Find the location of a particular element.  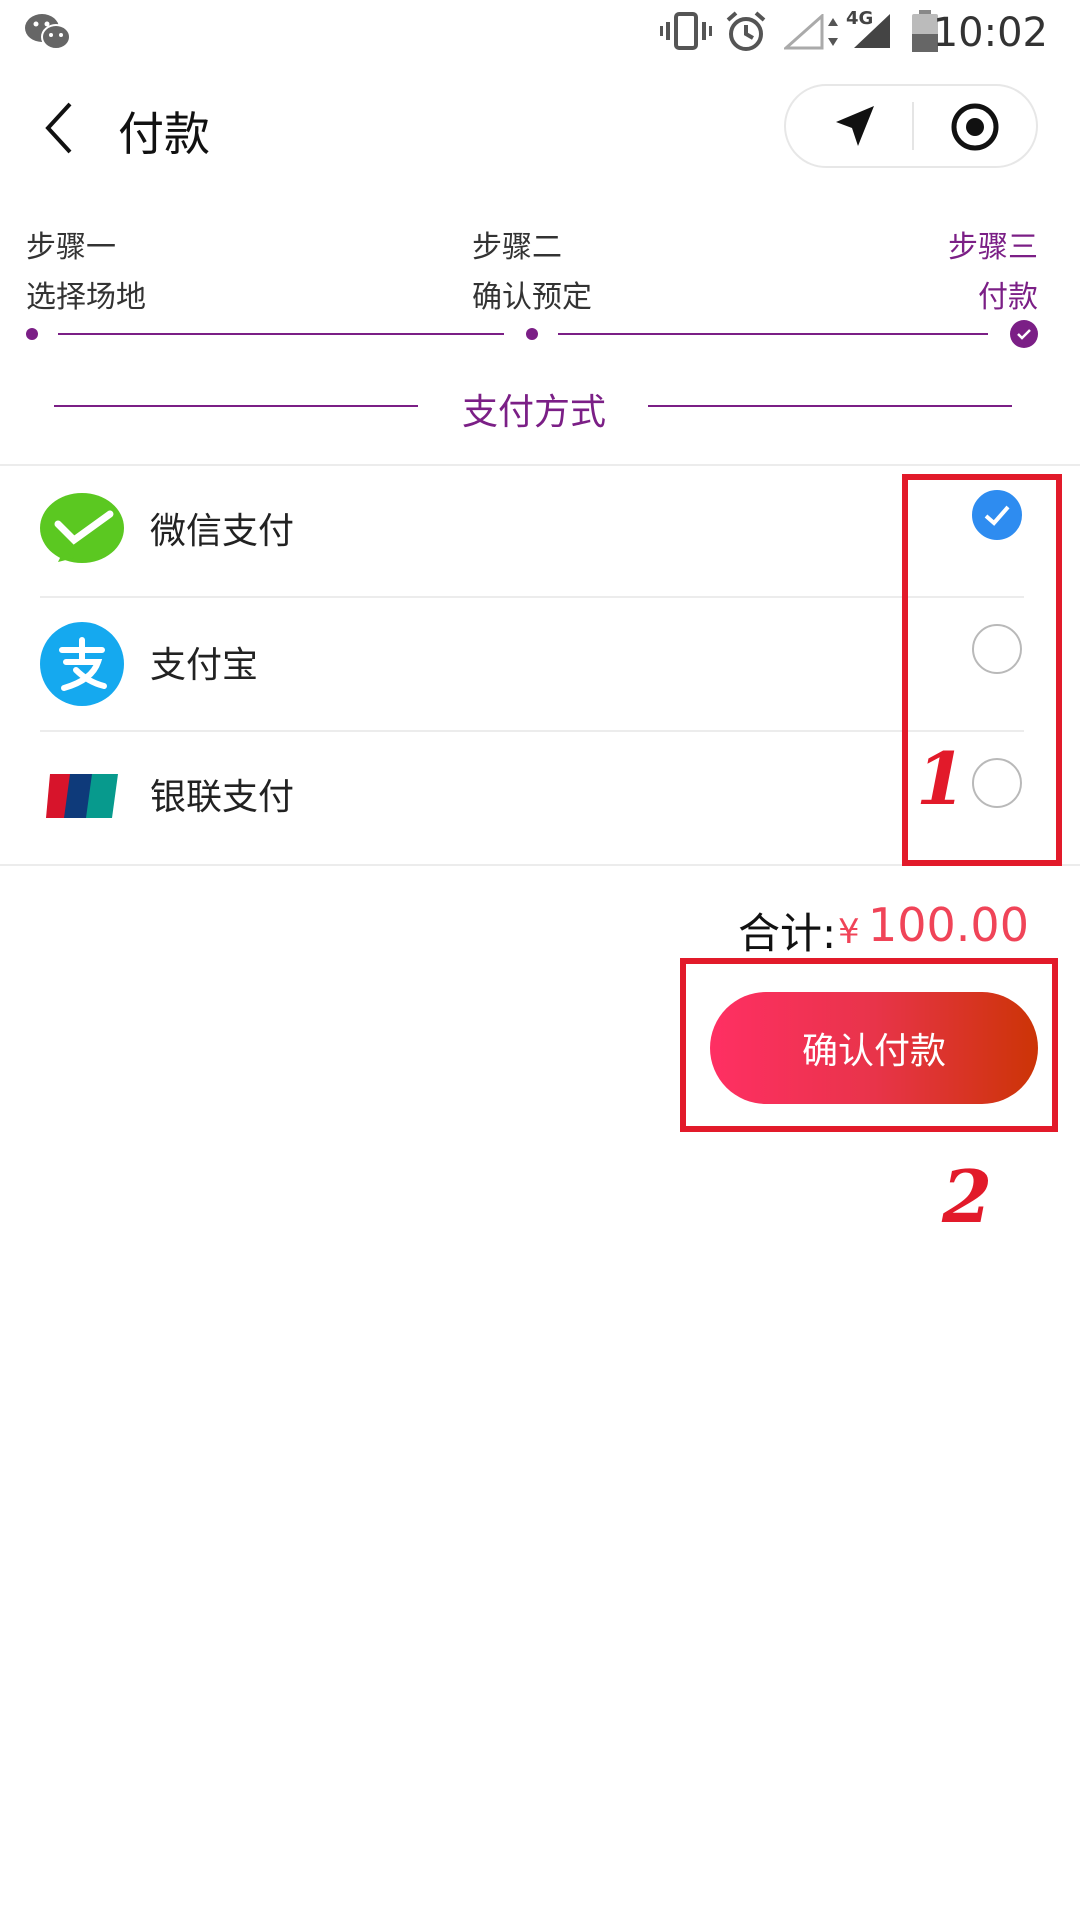

annotation-number-1: 1 is located at coordinates (941, 778).